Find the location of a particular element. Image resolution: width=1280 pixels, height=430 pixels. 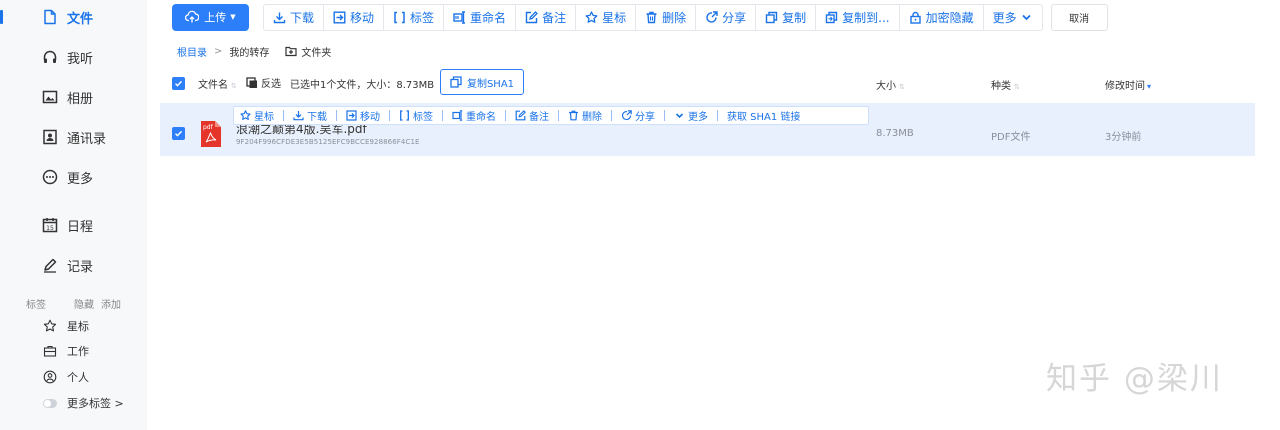

tag-item-star: 星标 is located at coordinates (66, 326).